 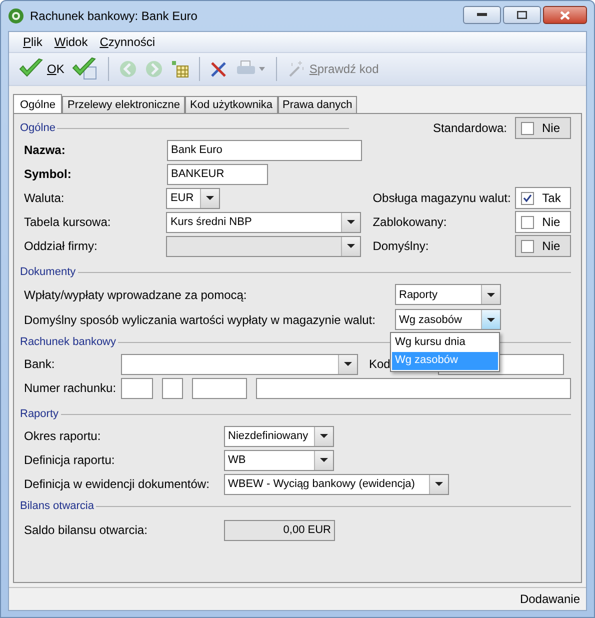 I want to click on dropdown-field: Kurs średni NBP, so click(x=264, y=222).